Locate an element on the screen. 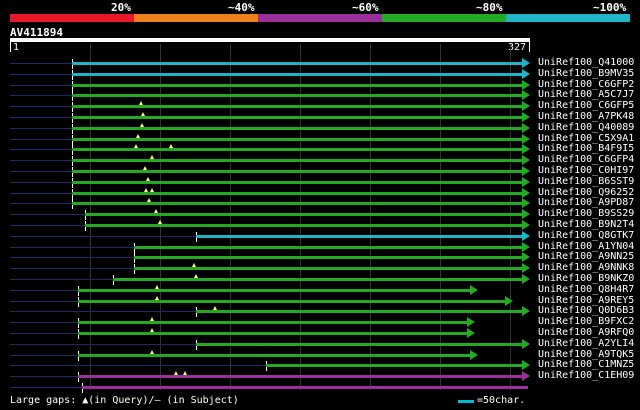 Image resolution: width=640 pixels, height=410 pixels. hit-row is located at coordinates (320, 387).